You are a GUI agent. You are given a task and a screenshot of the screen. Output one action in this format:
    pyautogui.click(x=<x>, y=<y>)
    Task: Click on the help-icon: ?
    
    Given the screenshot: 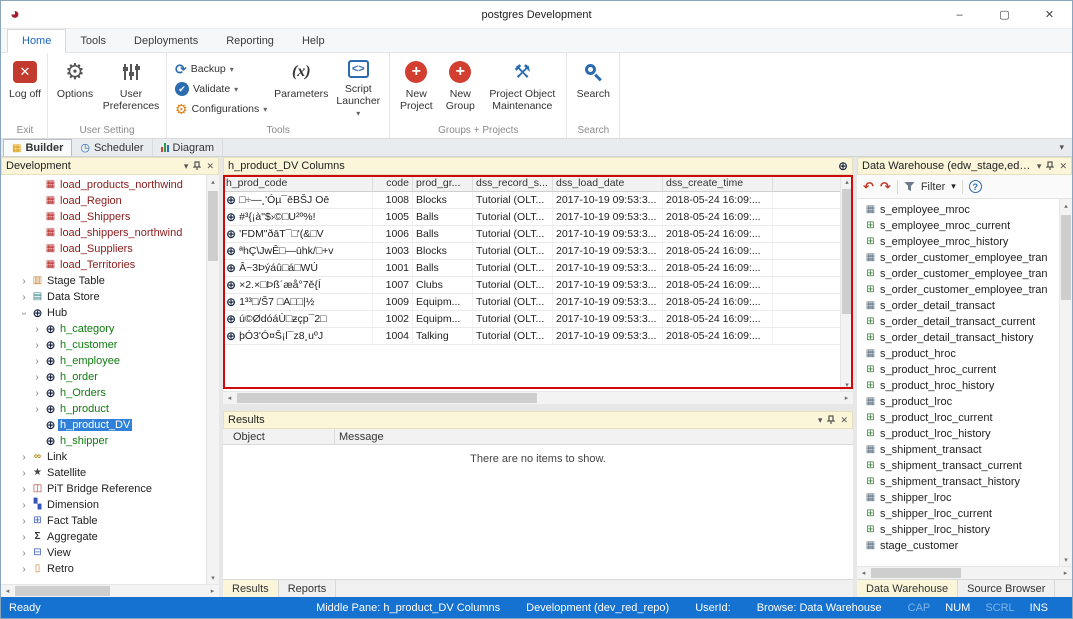 What is the action you would take?
    pyautogui.click(x=975, y=186)
    